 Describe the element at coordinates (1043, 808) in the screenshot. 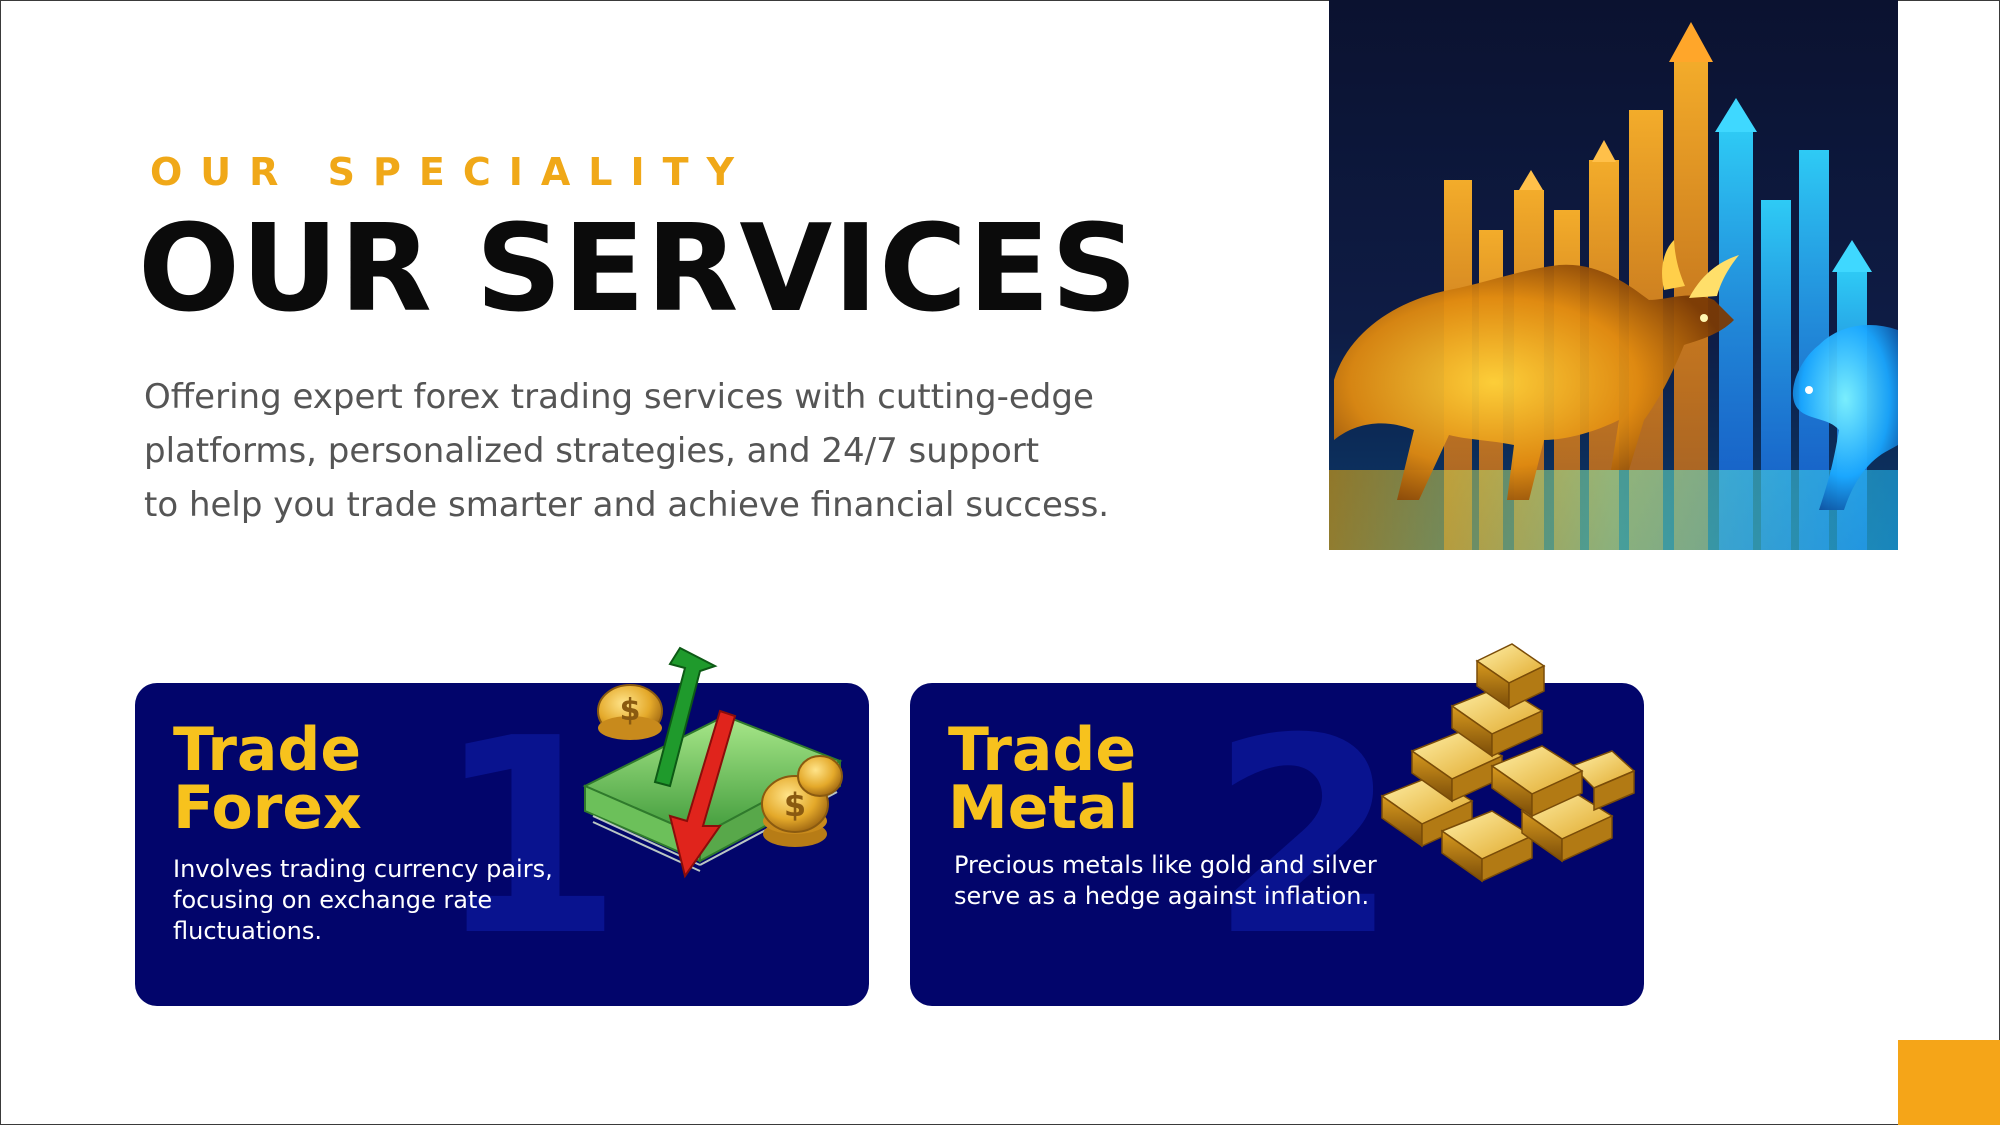

I see `card-title-line: Metal` at that location.